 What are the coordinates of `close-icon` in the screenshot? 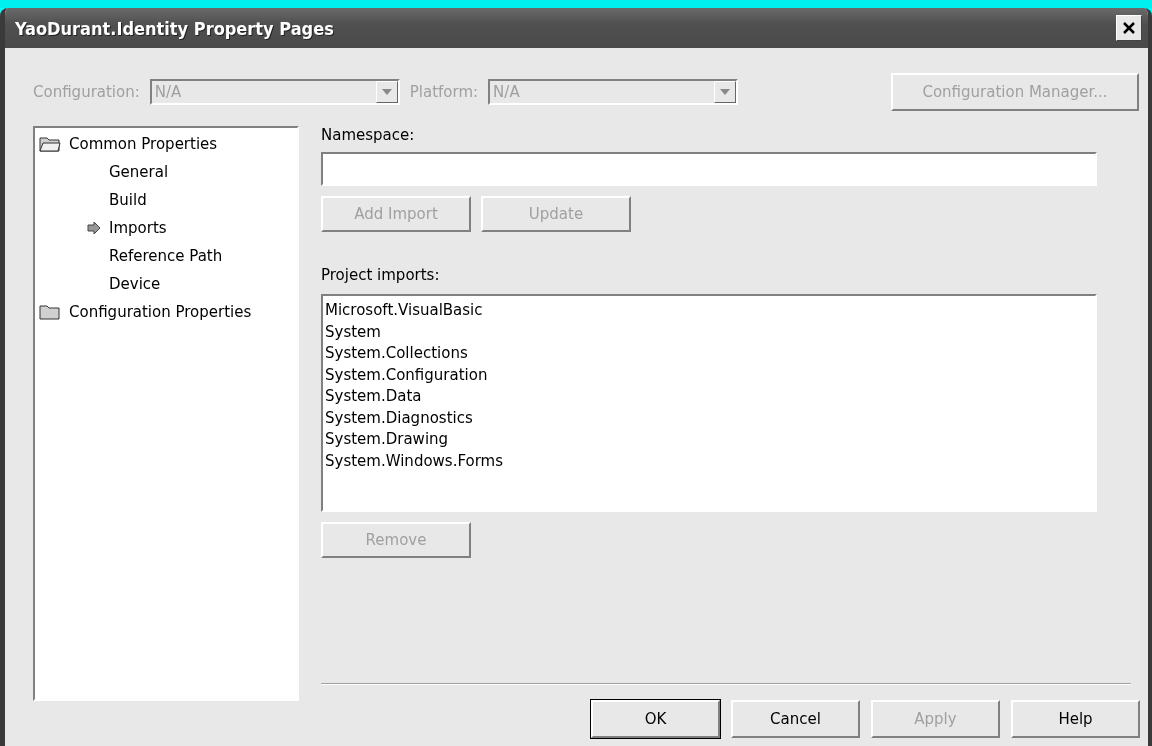 It's located at (1129, 28).